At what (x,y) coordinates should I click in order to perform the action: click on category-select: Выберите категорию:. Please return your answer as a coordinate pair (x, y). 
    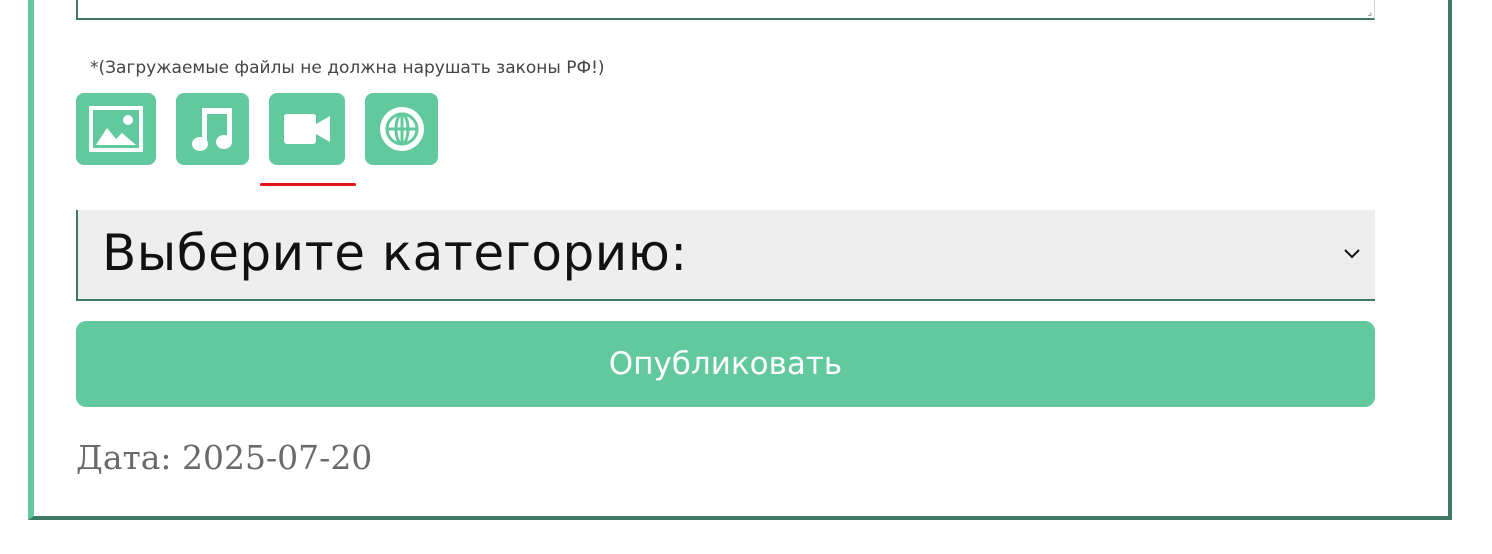
    Looking at the image, I should click on (725, 255).